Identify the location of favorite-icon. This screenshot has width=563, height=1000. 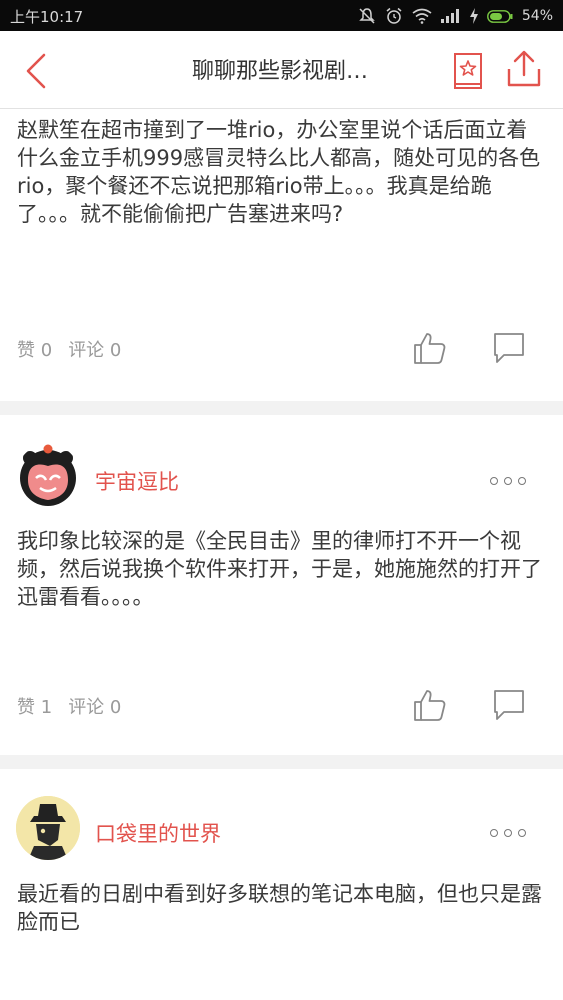
(470, 71).